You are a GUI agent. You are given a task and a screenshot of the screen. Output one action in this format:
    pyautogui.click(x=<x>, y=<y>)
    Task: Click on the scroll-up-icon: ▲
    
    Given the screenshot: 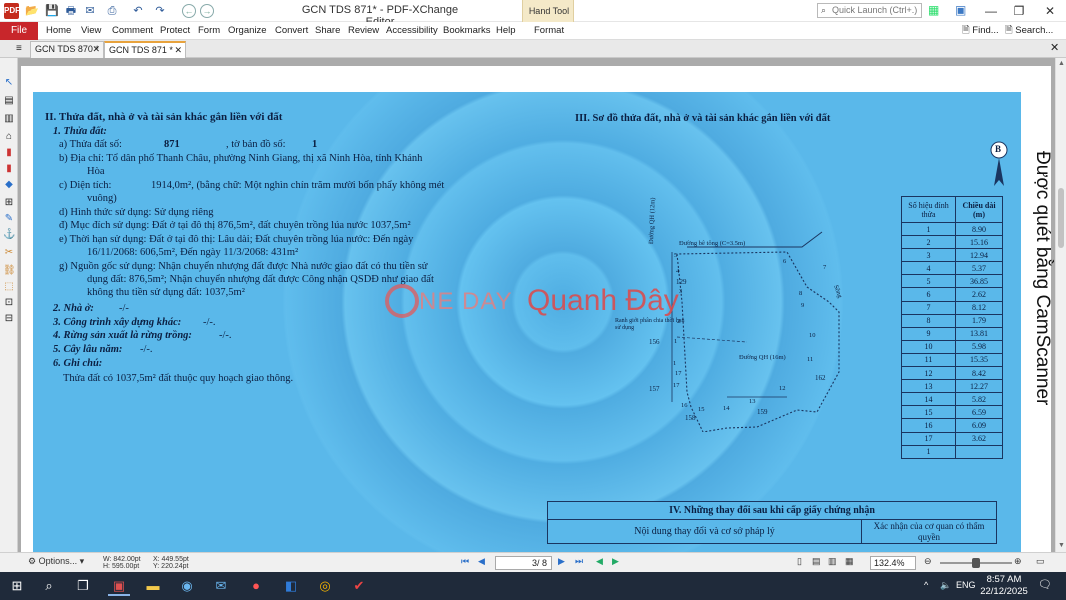 What is the action you would take?
    pyautogui.click(x=1061, y=63)
    